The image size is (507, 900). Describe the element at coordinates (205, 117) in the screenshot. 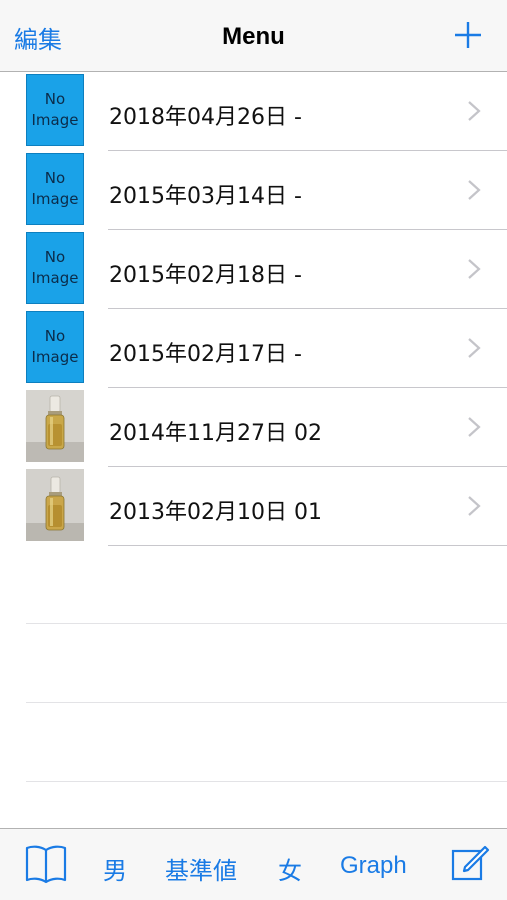

I see `record-date: 2018年04月26日 -` at that location.